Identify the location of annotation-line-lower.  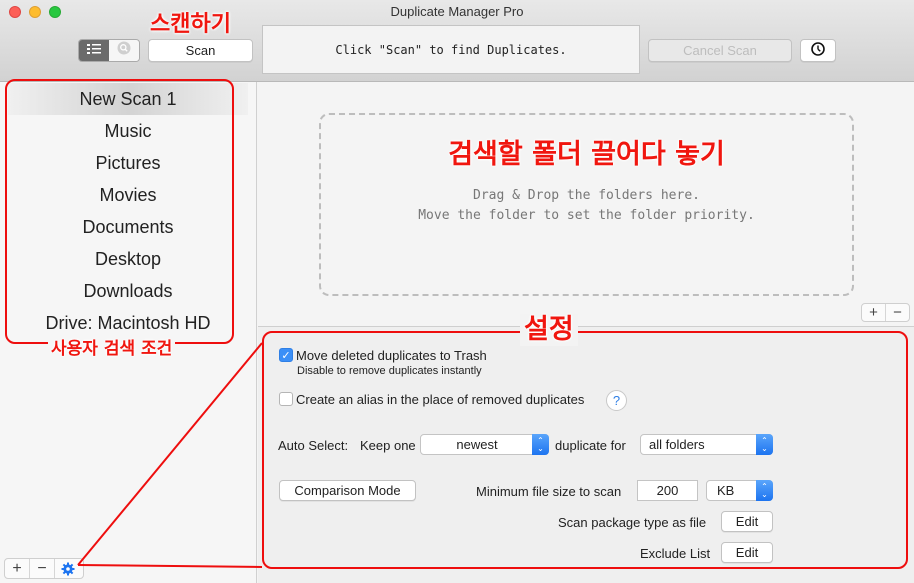
(170, 566).